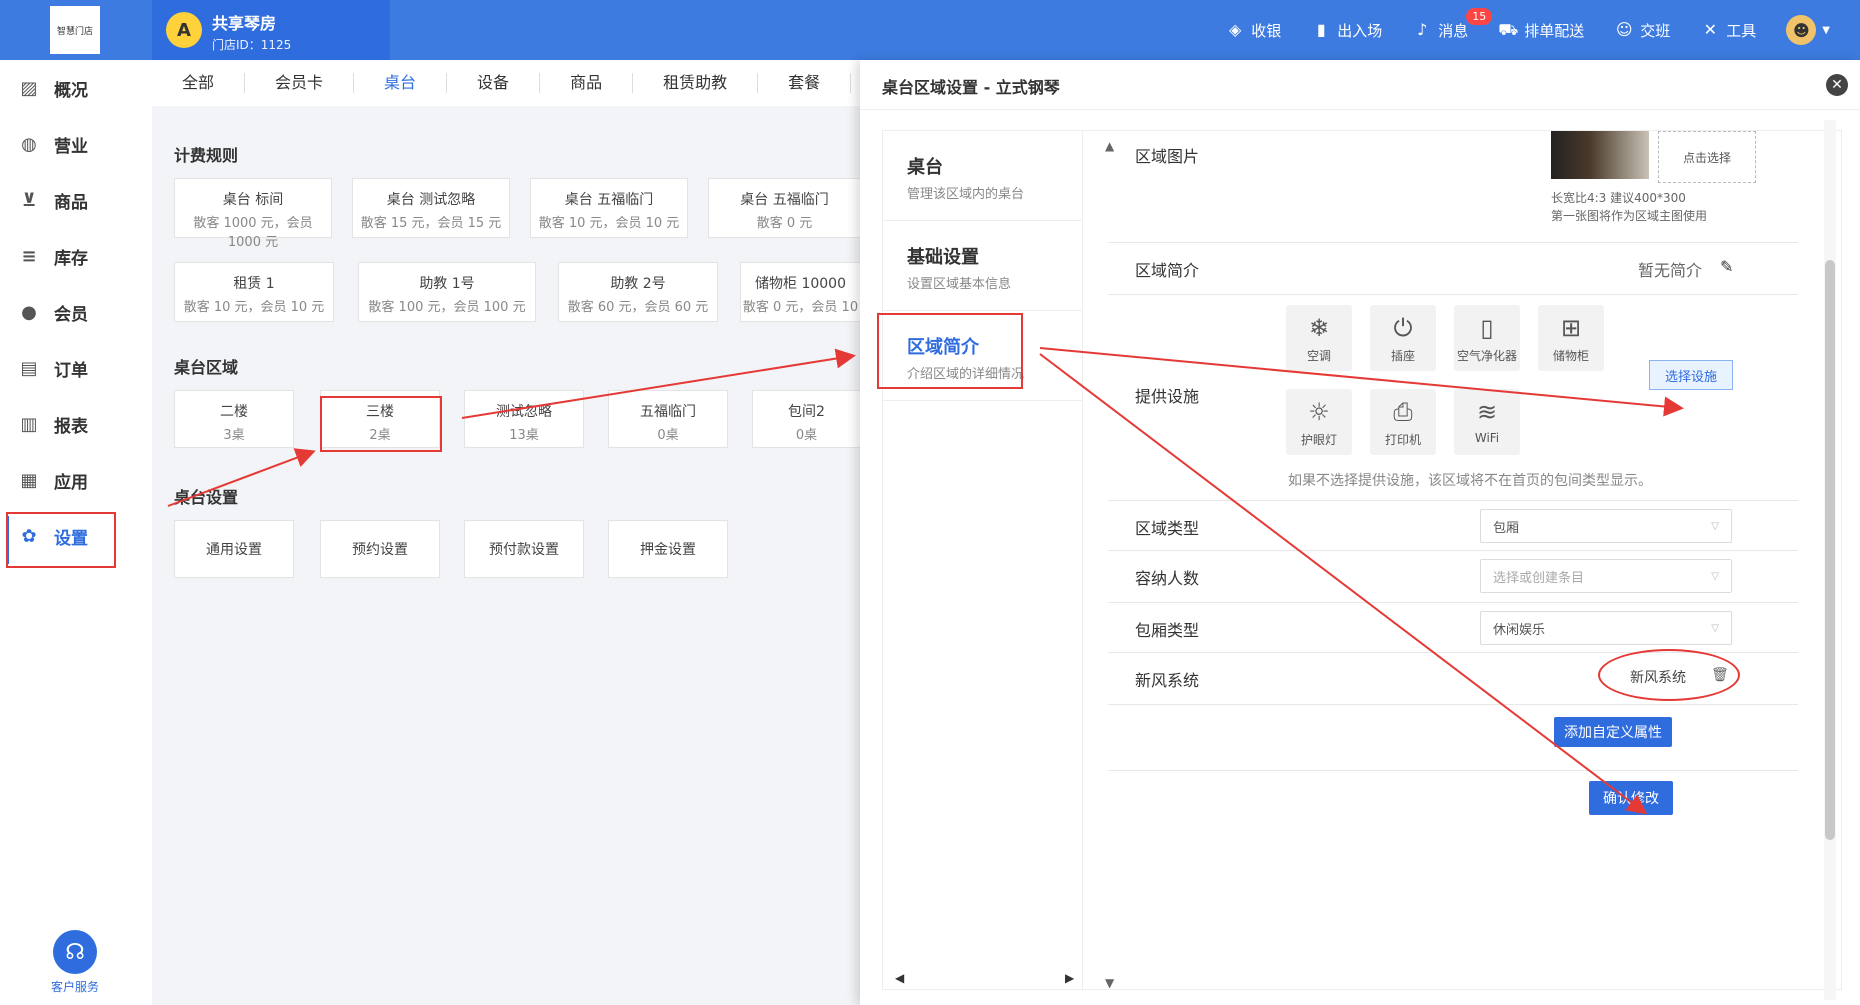 The image size is (1860, 1005). I want to click on facility-air-conditioner: ❄ 空调, so click(1319, 338).